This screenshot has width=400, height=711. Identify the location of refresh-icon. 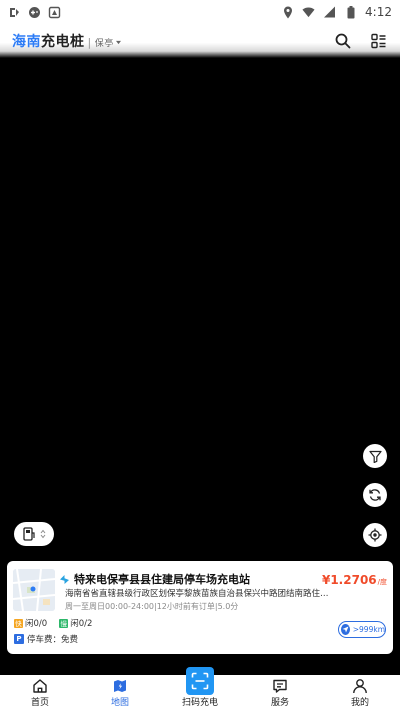
(375, 495).